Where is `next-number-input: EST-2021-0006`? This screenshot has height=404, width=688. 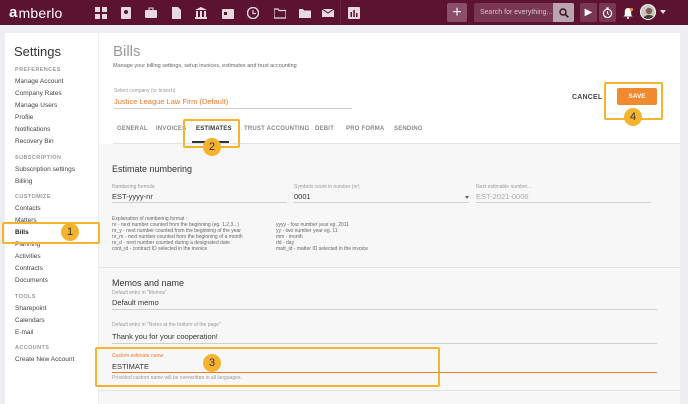 next-number-input: EST-2021-0006 is located at coordinates (502, 196).